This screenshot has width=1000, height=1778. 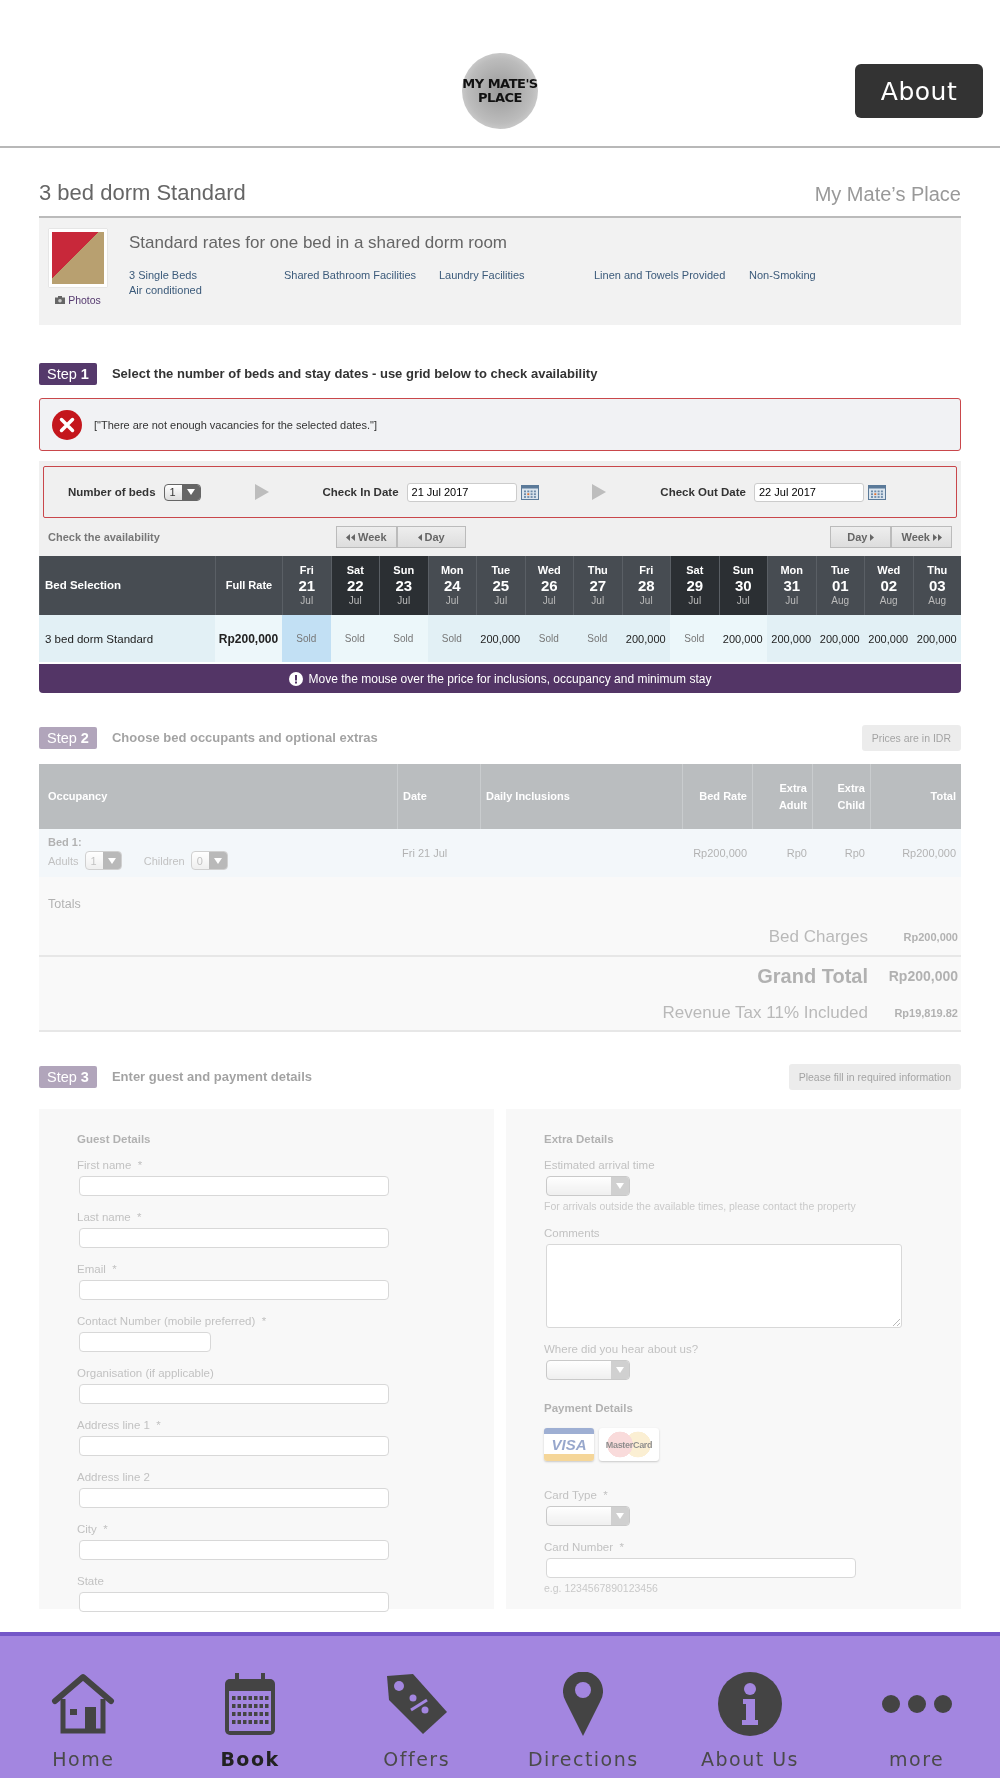 What do you see at coordinates (660, 275) in the screenshot?
I see `room-feature: Linen and Towels Provided` at bounding box center [660, 275].